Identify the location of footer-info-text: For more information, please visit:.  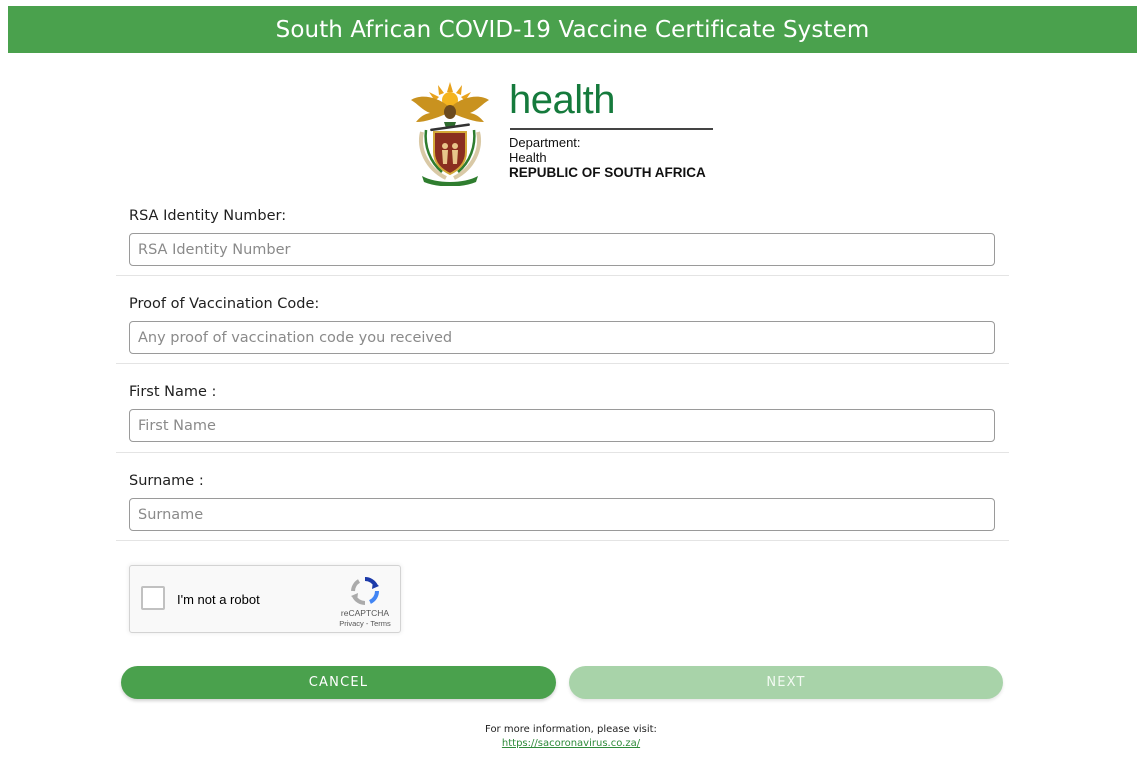
(571, 729).